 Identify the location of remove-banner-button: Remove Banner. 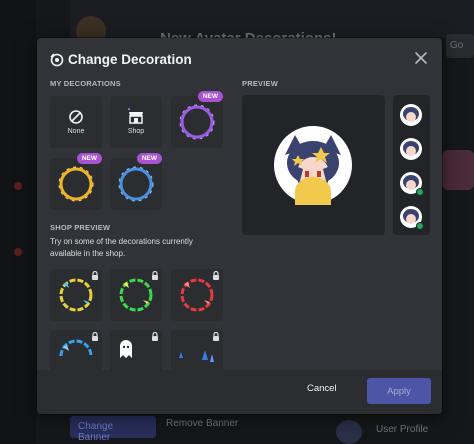
(202, 423).